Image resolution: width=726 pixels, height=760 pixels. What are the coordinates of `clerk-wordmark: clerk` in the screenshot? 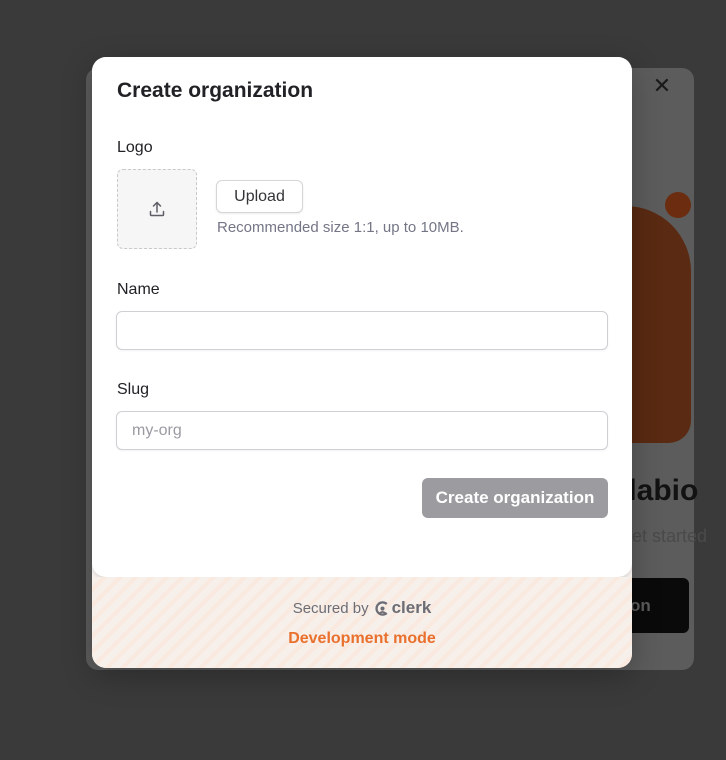 It's located at (411, 607).